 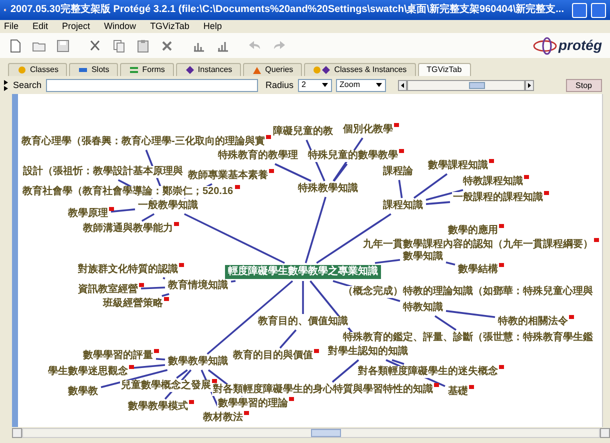 I want to click on node-label: 對學生認知的知識, so click(x=368, y=352).